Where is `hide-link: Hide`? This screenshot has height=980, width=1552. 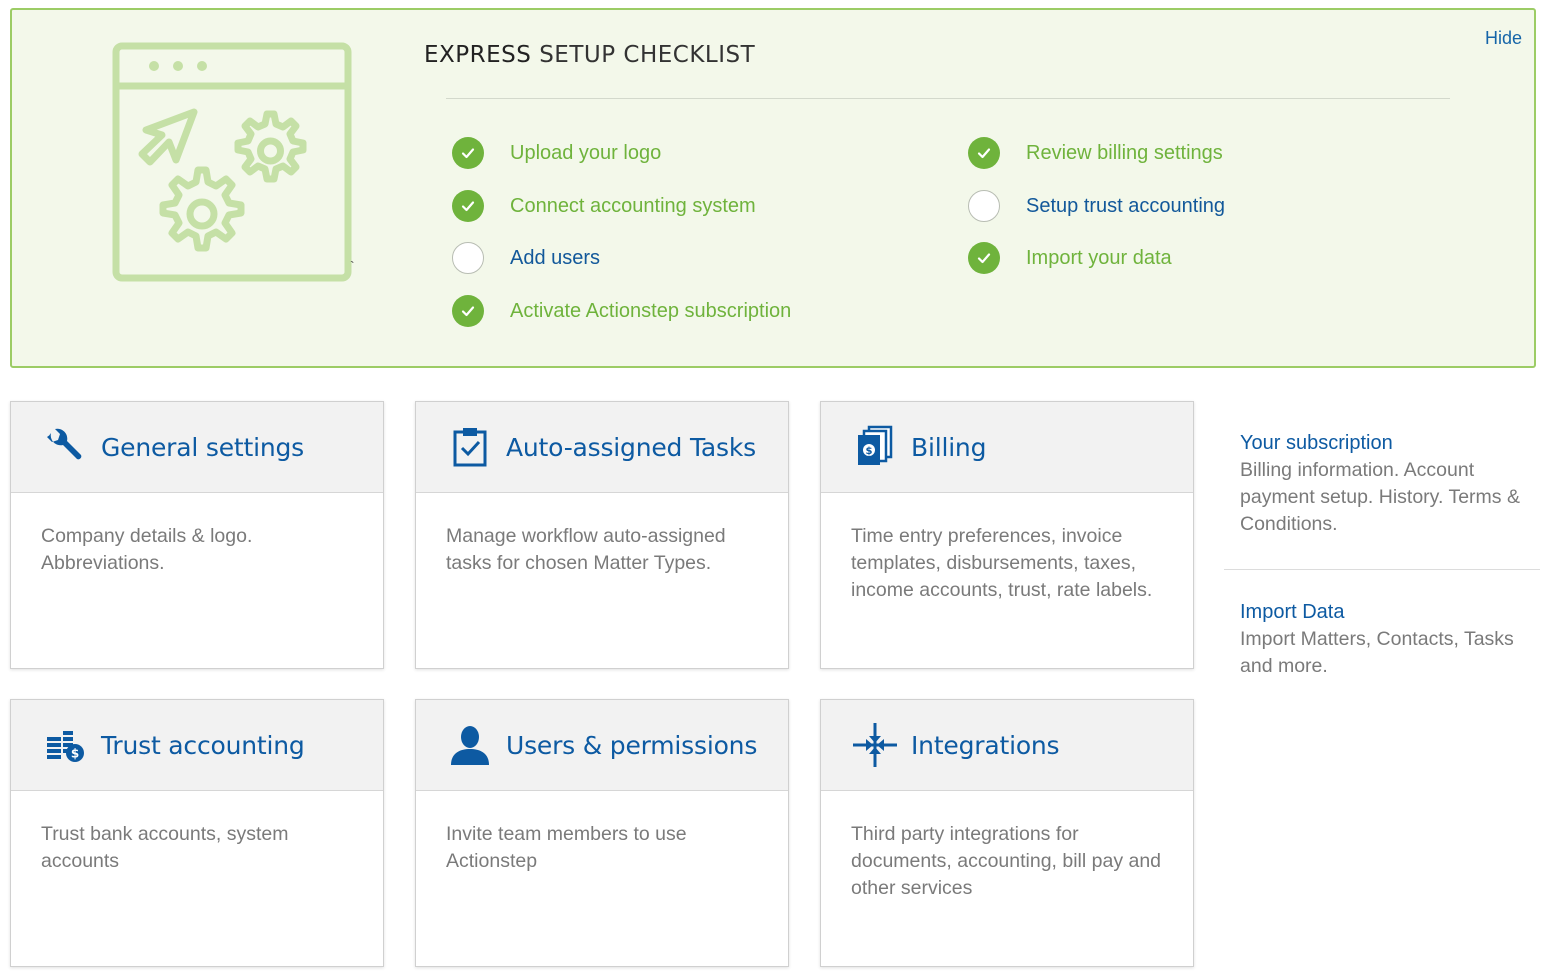 hide-link: Hide is located at coordinates (1503, 38).